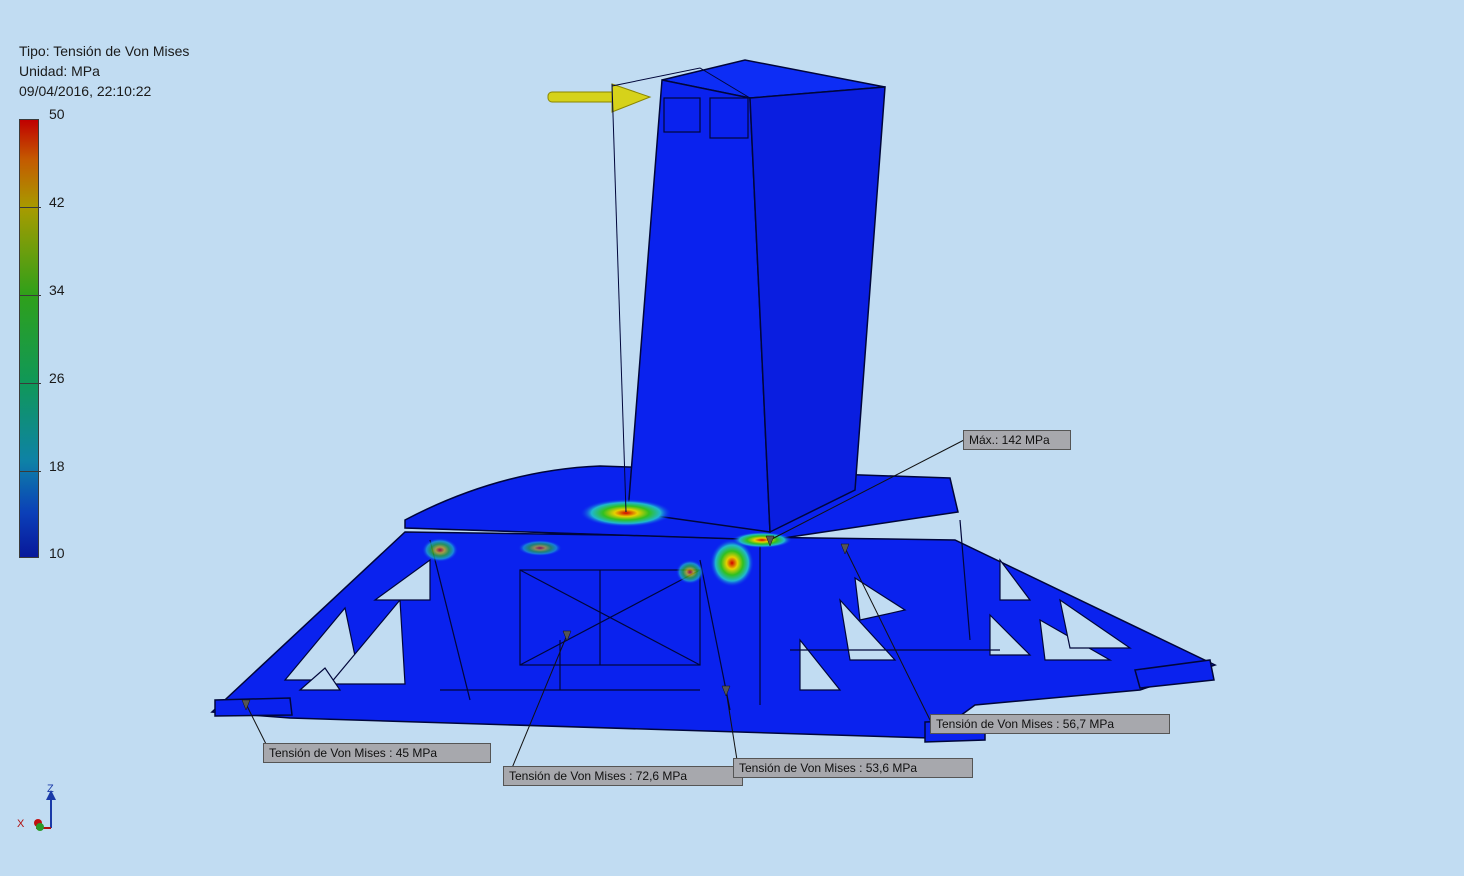  What do you see at coordinates (1050, 724) in the screenshot?
I see `probe-label: Tensión de Von Mises : 56,7 MPa` at bounding box center [1050, 724].